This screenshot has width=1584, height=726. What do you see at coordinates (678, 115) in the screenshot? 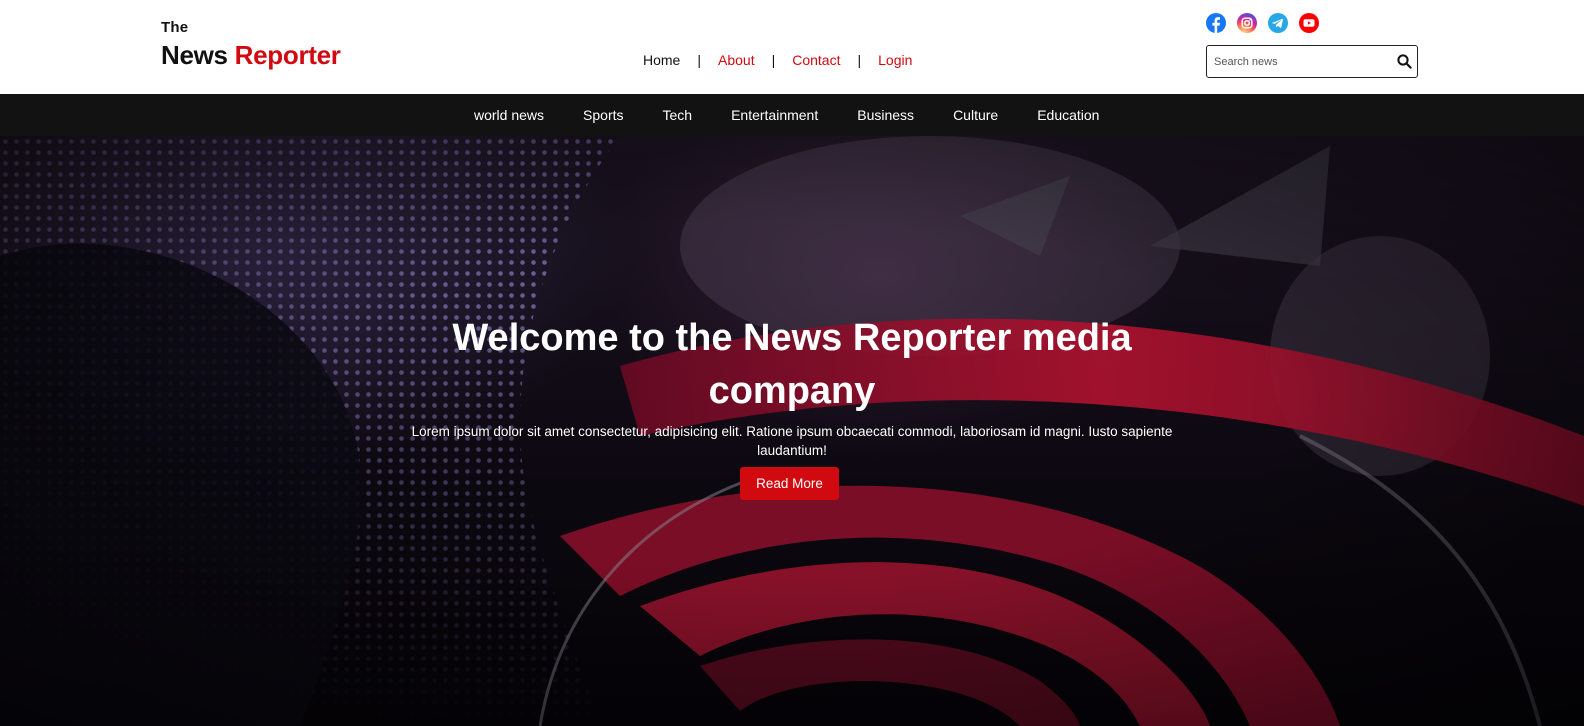
I see `category-tech: Tech` at bounding box center [678, 115].